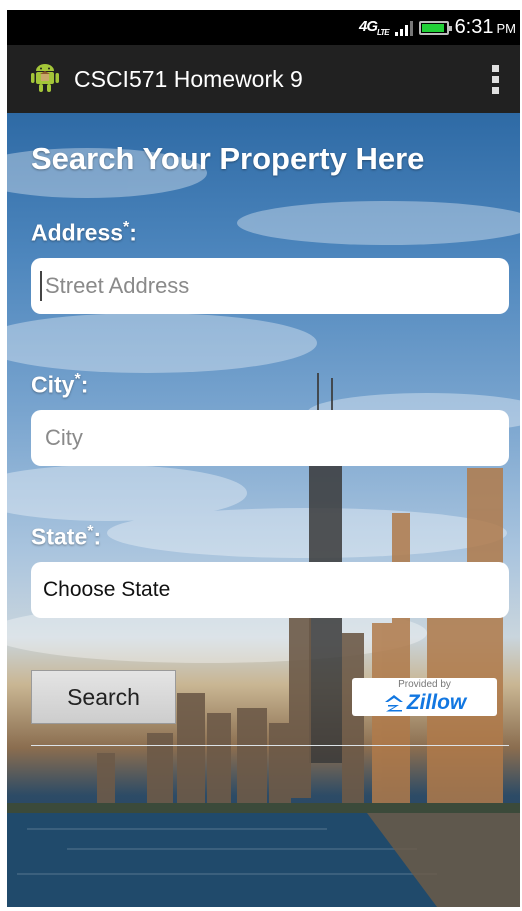  I want to click on zillow-z-icon, so click(393, 703).